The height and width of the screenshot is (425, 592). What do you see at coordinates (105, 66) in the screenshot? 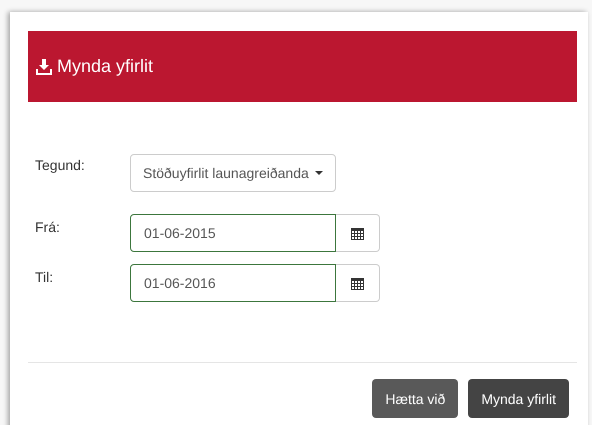
I see `dialog-title: Mynda yfirlit` at bounding box center [105, 66].